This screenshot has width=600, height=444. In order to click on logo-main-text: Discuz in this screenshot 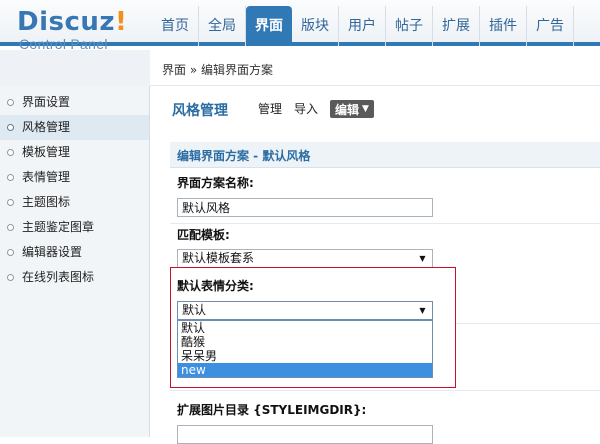, I will do `click(66, 22)`.